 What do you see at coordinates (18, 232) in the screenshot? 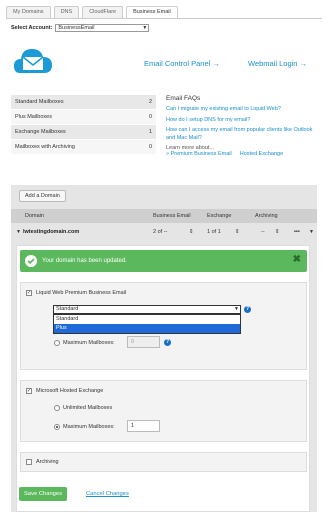
I see `caret-down-icon: ▼` at bounding box center [18, 232].